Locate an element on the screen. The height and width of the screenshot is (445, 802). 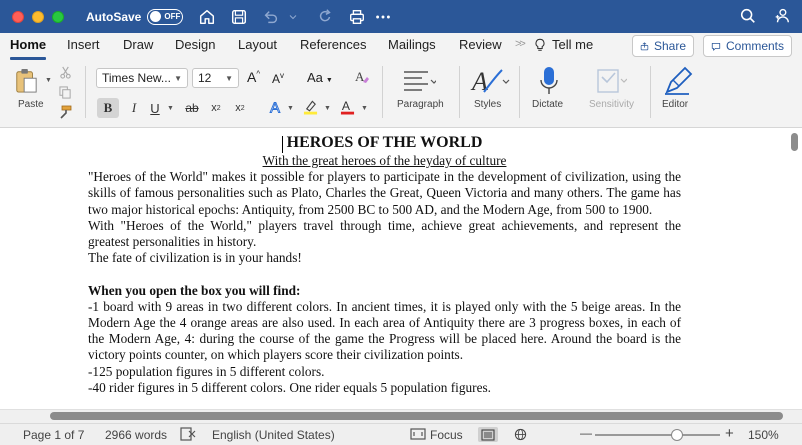
print-layout-view-button is located at coordinates (488, 434).